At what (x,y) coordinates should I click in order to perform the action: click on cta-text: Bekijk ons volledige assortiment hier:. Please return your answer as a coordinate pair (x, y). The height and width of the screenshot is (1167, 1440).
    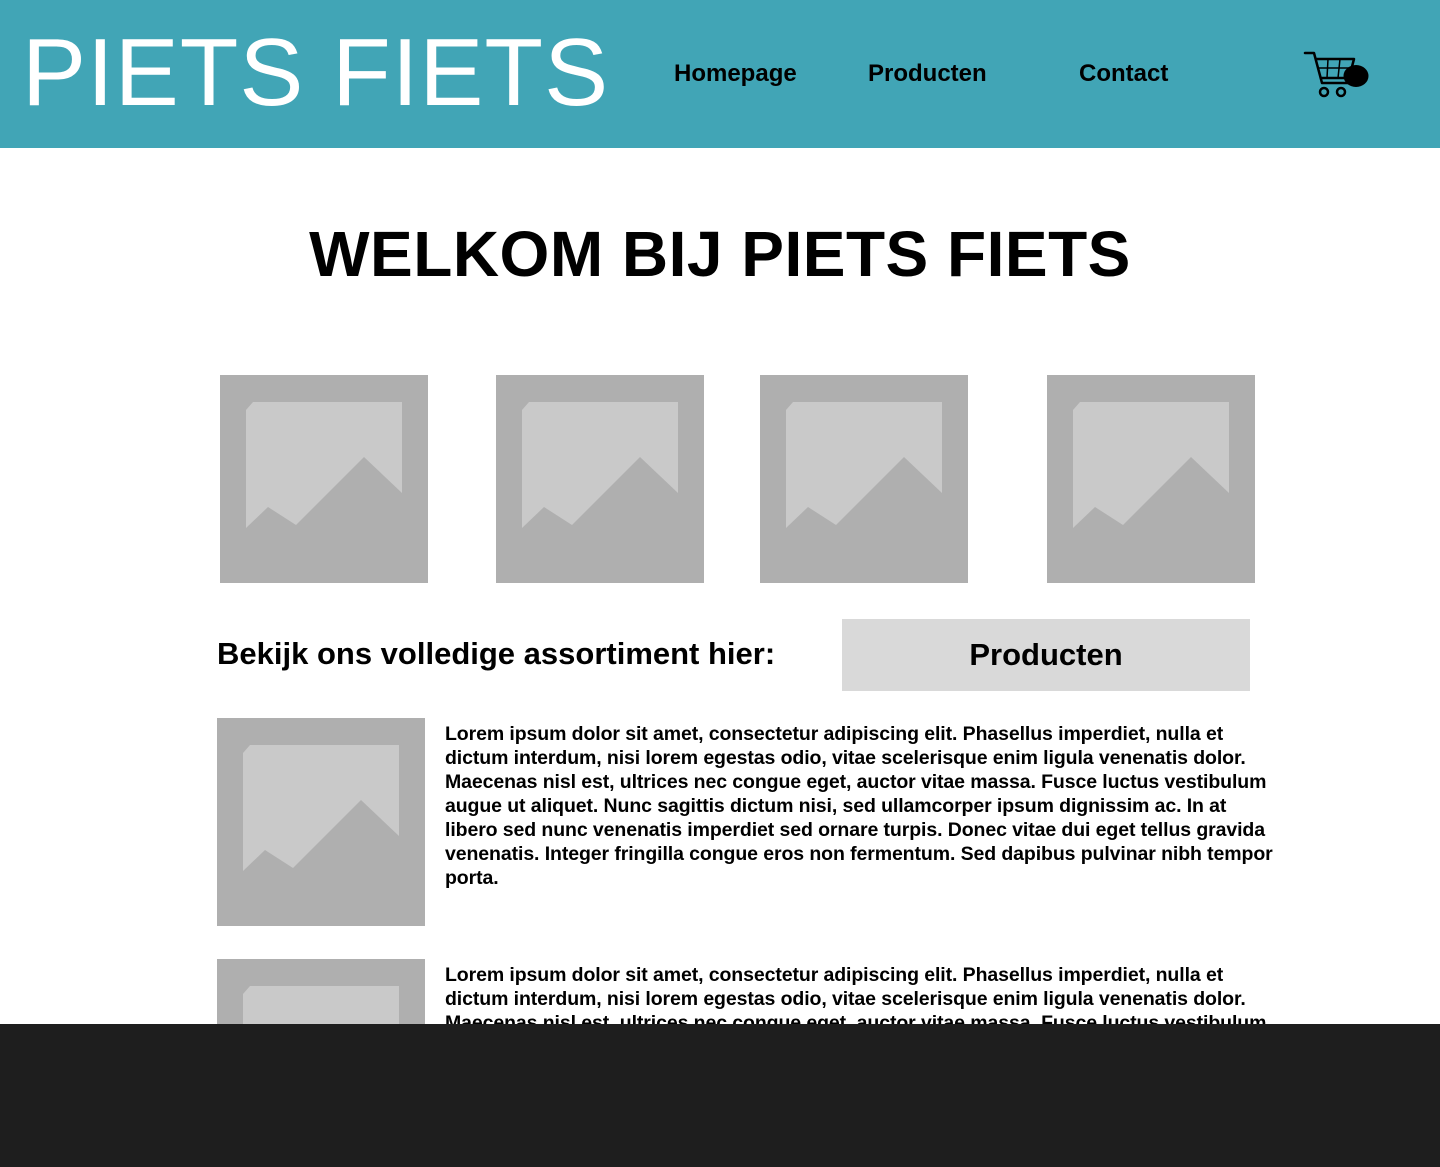
    Looking at the image, I should click on (496, 653).